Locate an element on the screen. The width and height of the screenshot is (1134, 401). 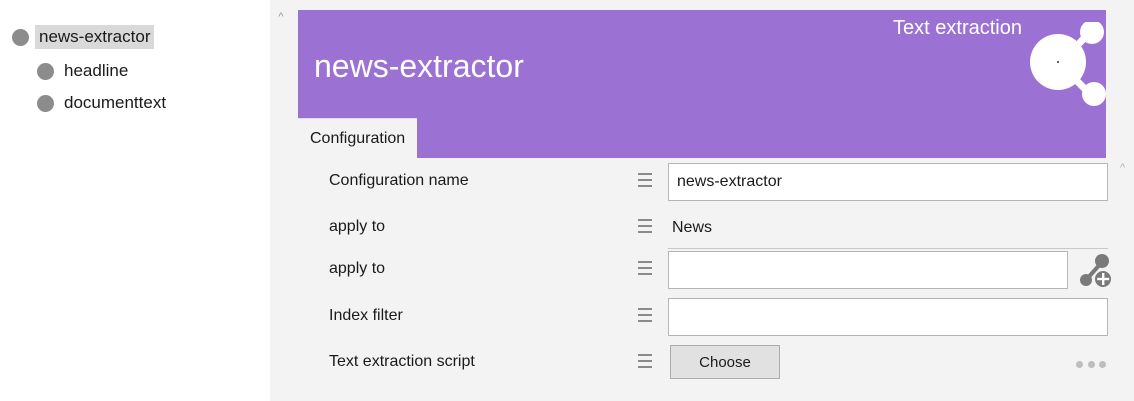
field-label: Configuration name is located at coordinates (399, 180).